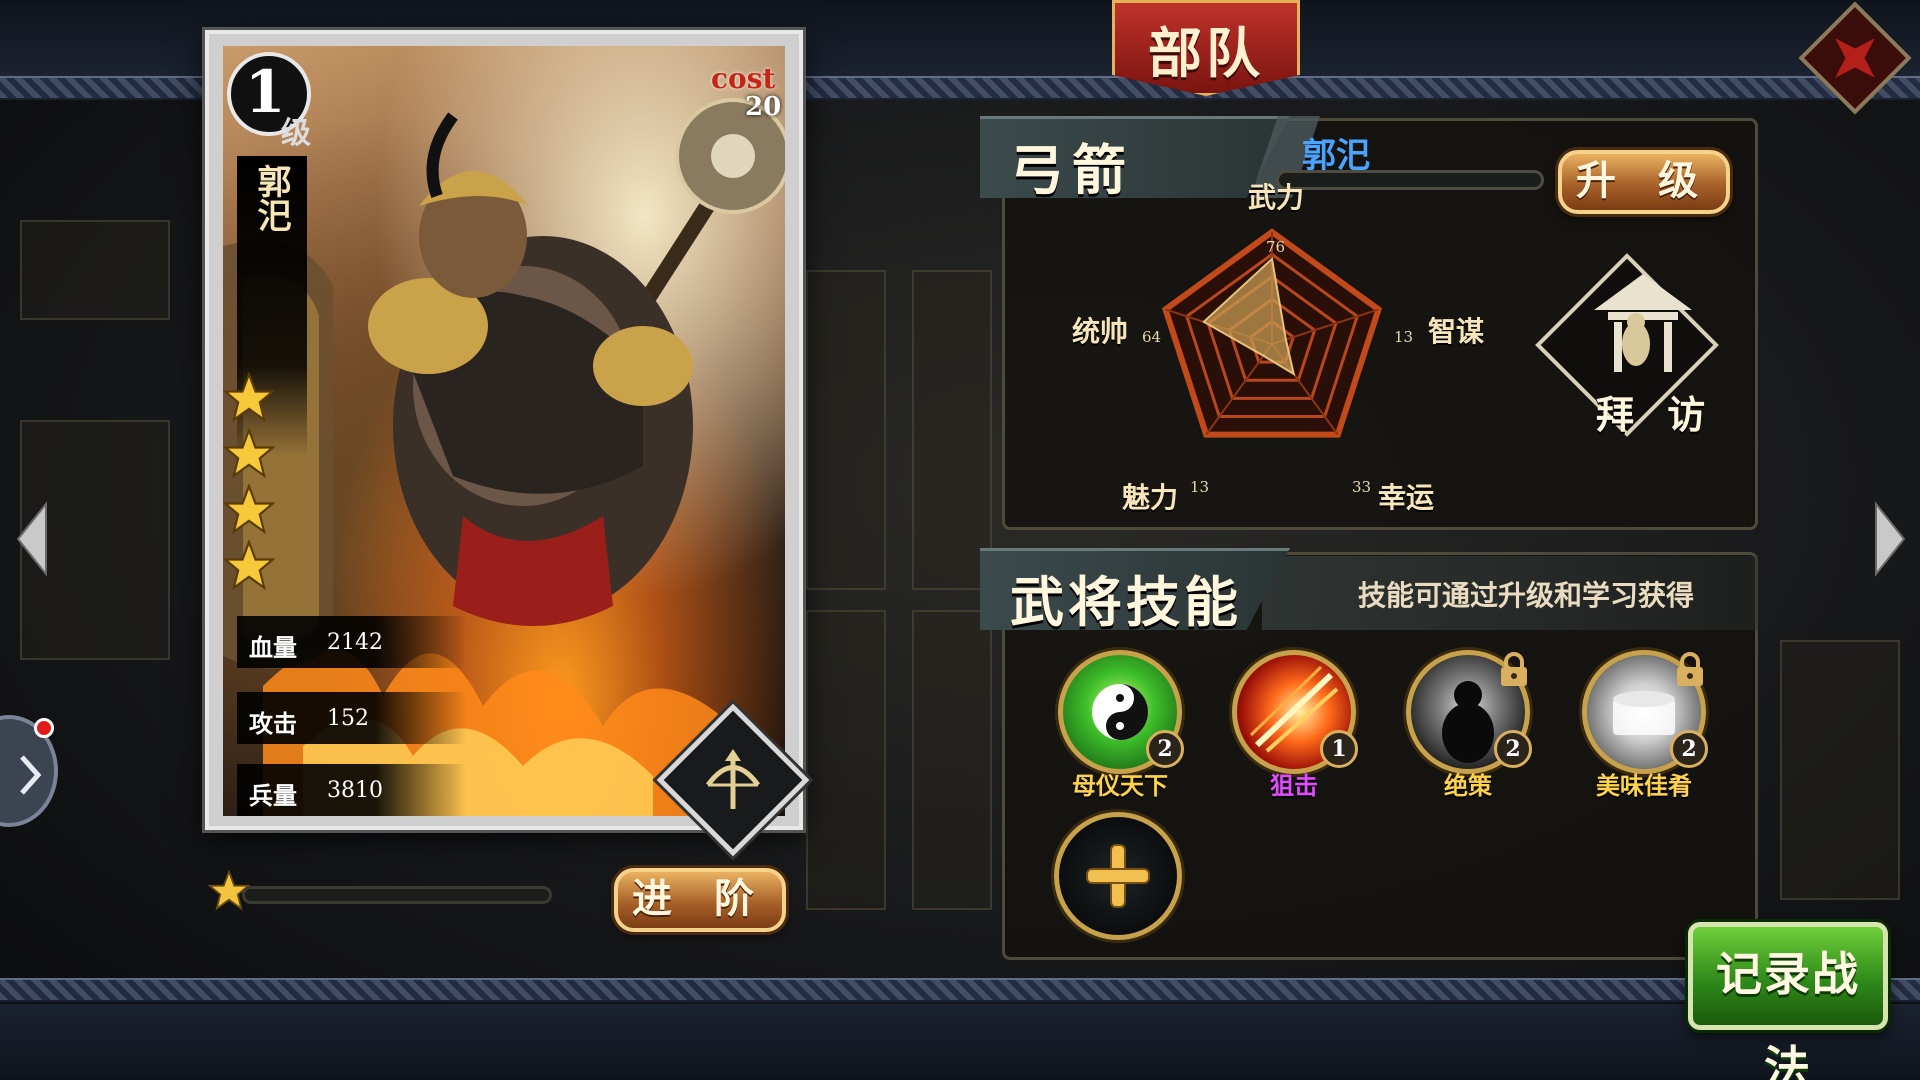  What do you see at coordinates (31, 775) in the screenshot?
I see `chevron-right-icon` at bounding box center [31, 775].